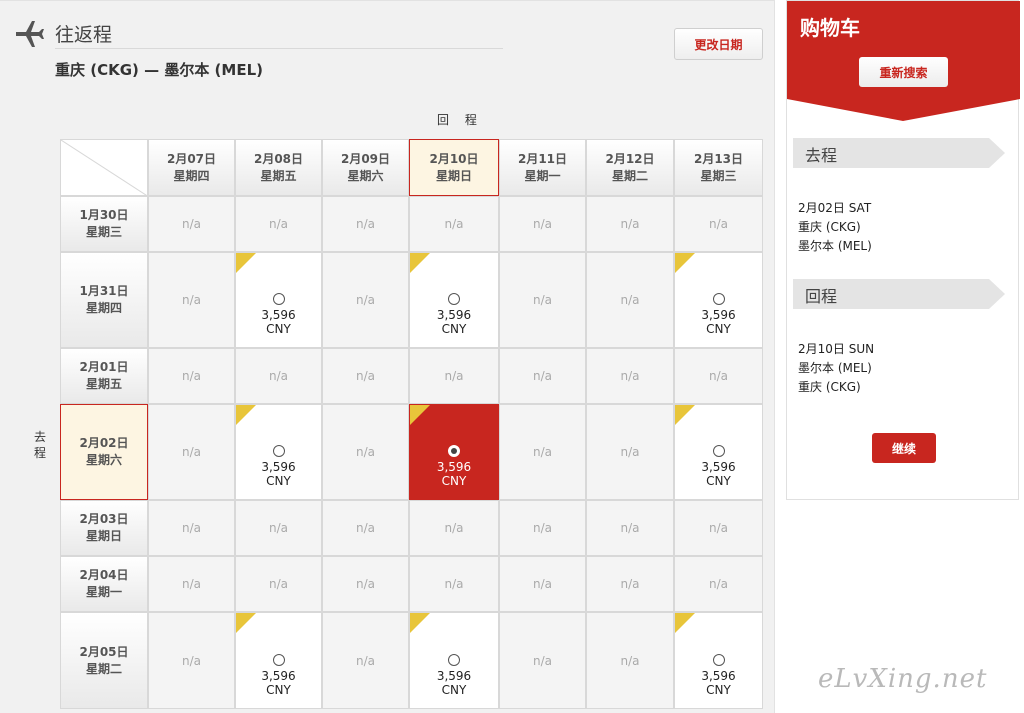 This screenshot has height=713, width=1024. I want to click on return-date: 2月07日, so click(191, 158).